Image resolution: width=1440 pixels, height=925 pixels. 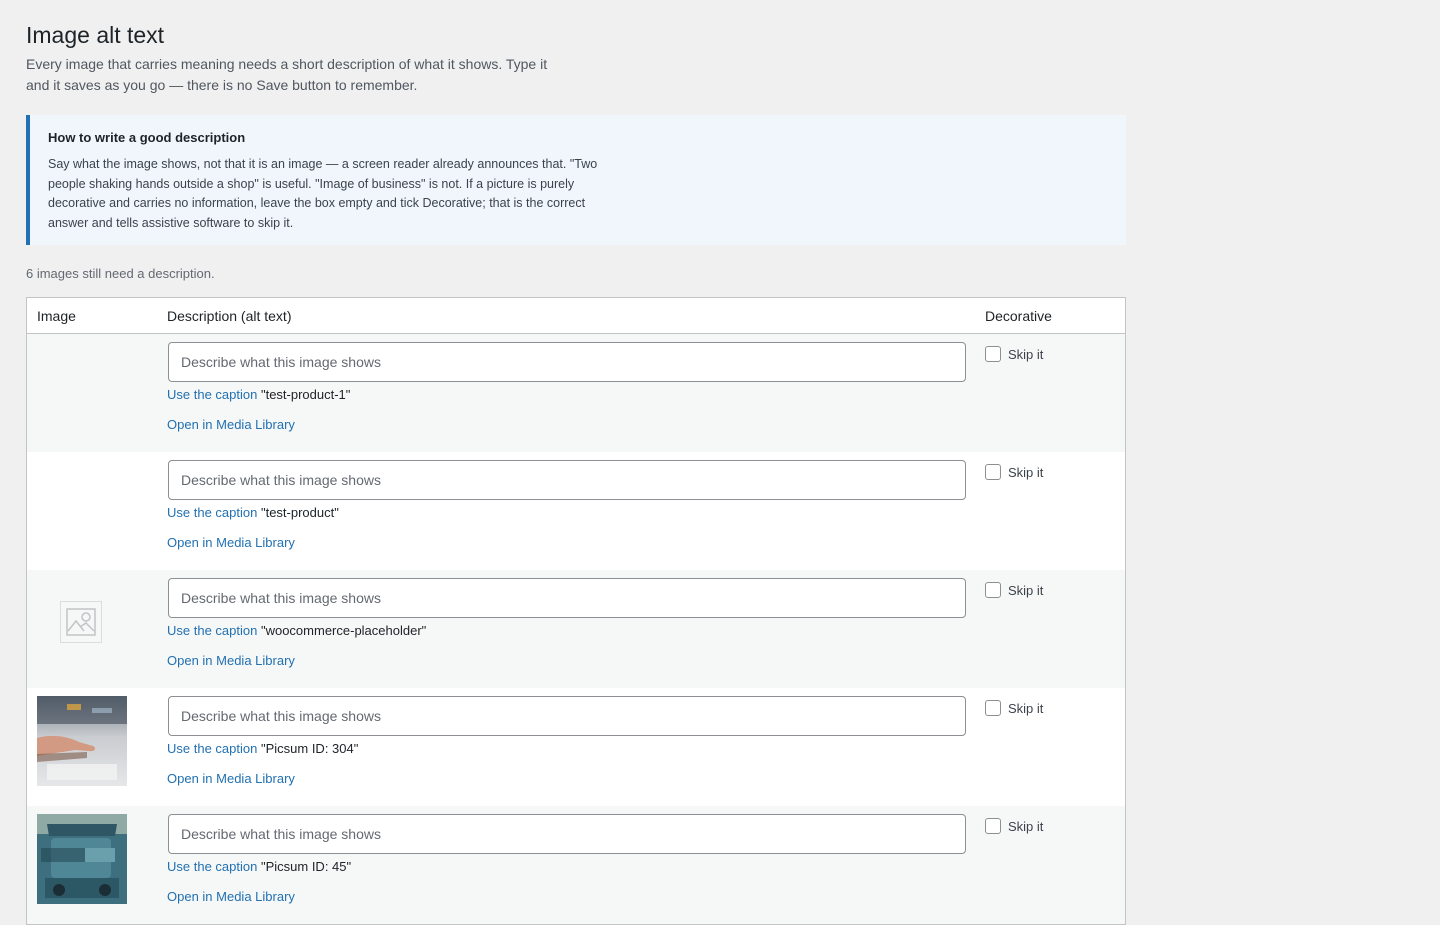 I want to click on column-header-image: Image, so click(x=56, y=316).